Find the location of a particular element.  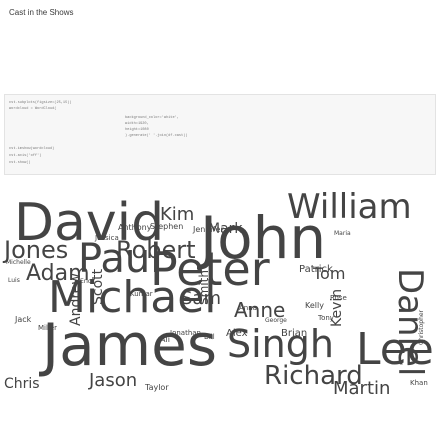

wordcloud-word: Martin is located at coordinates (361, 388).